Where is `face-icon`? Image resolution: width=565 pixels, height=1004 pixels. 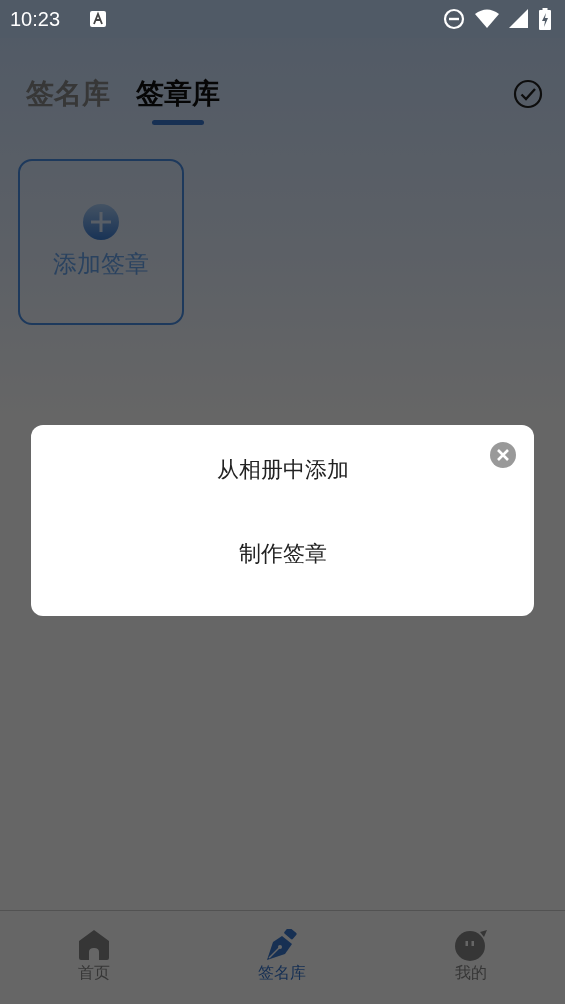 face-icon is located at coordinates (470, 945).